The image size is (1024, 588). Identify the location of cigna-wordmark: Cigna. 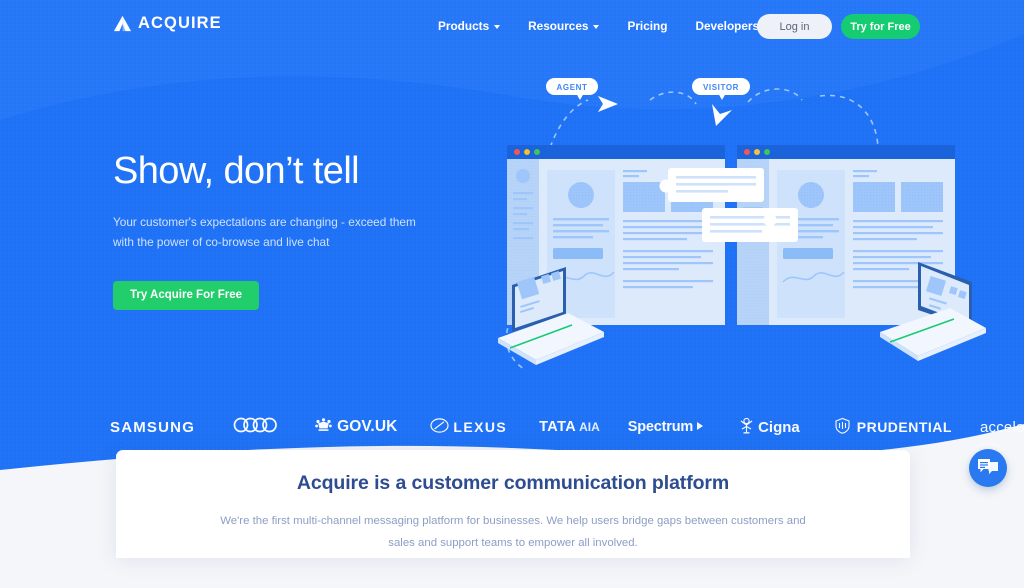
(779, 427).